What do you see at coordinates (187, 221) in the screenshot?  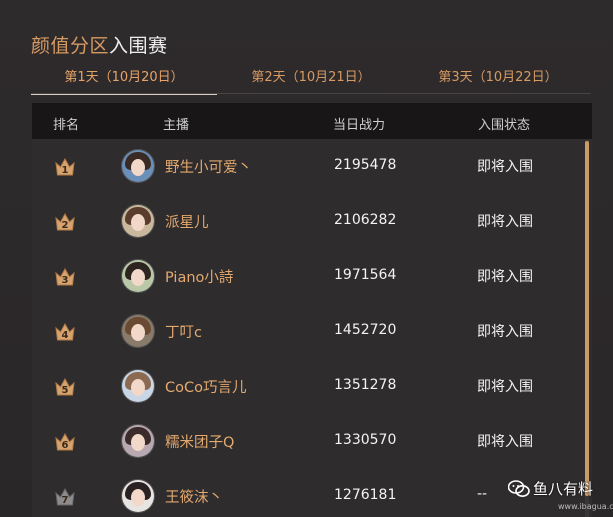 I see `streamer-name: 派星儿` at bounding box center [187, 221].